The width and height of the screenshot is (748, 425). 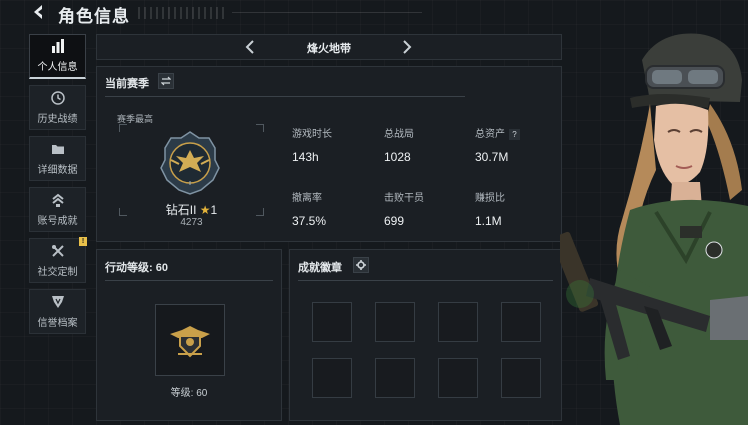 I want to click on rank-name: 钻石II ★1, so click(x=191, y=209).